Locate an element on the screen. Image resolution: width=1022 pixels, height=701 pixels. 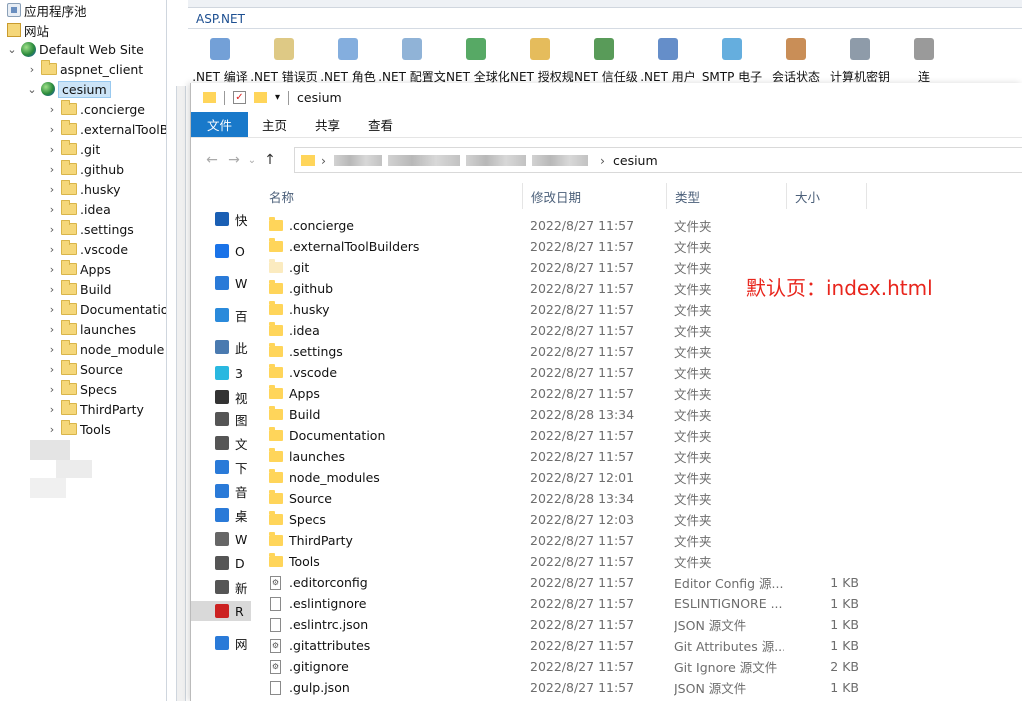
feature-item: .NET 角色 is located at coordinates (348, 59).